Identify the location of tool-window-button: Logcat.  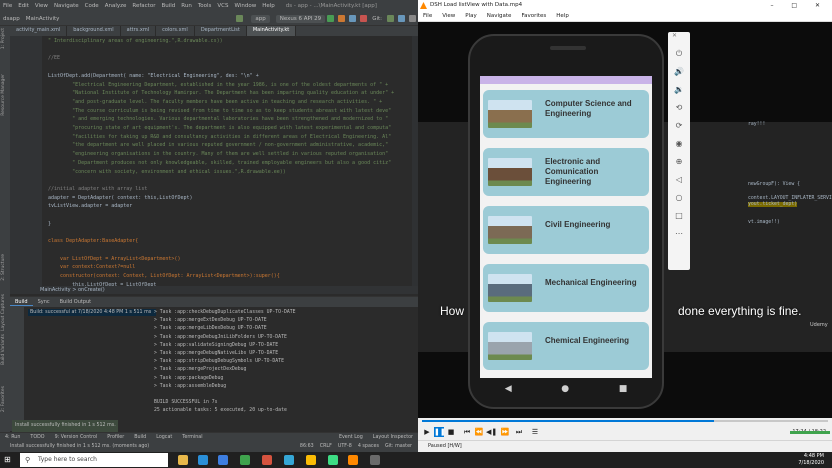
(164, 437).